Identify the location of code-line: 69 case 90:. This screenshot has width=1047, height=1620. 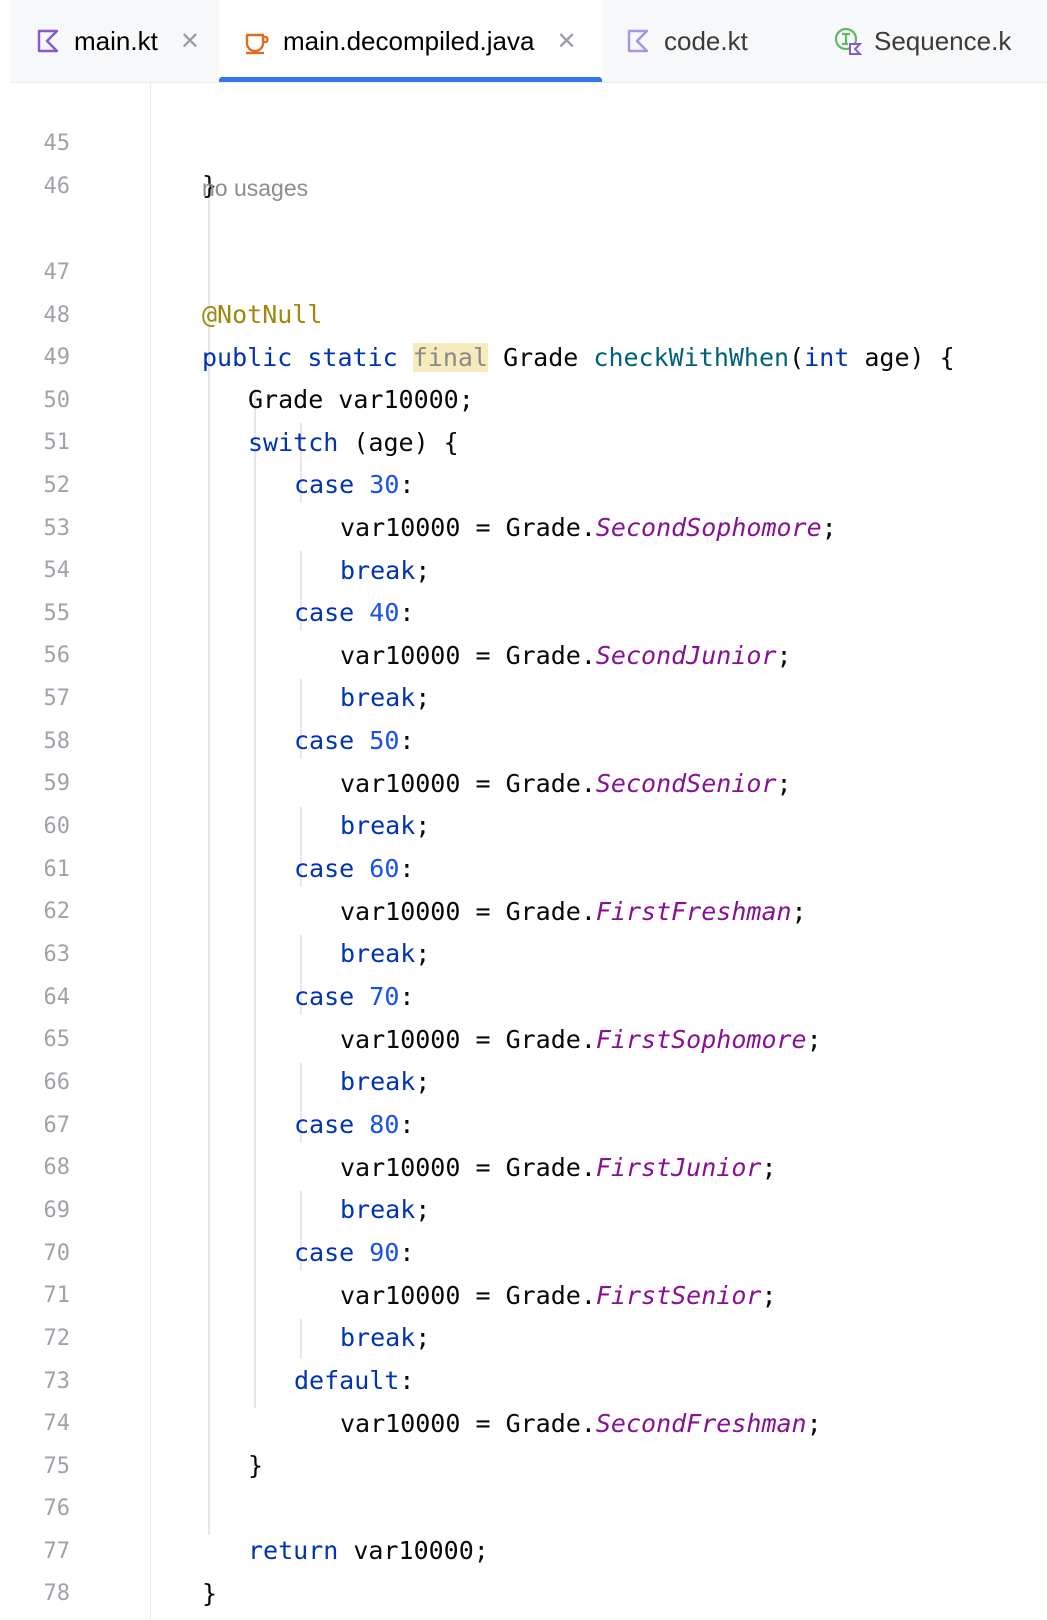
(528, 1207).